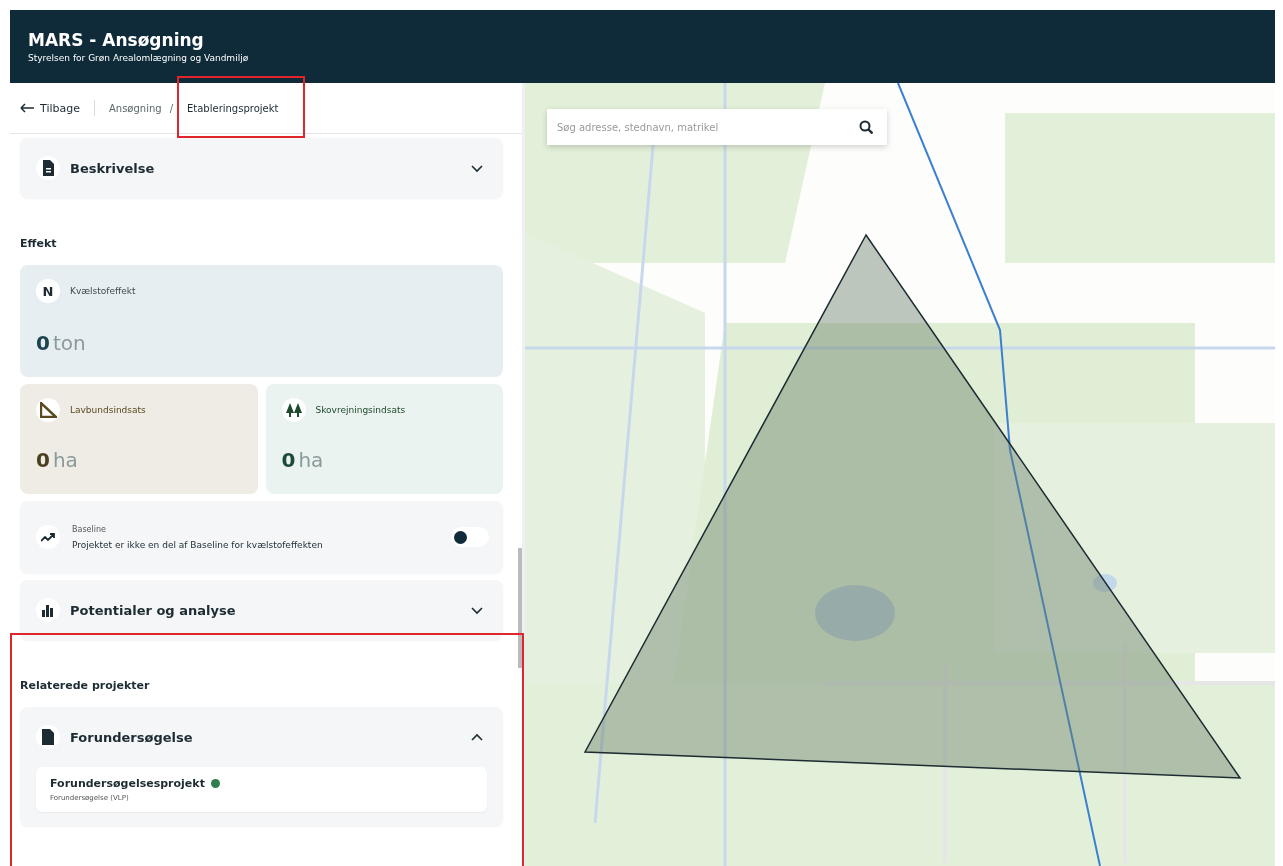  I want to click on stat-label: Lavbundsindsats, so click(108, 410).